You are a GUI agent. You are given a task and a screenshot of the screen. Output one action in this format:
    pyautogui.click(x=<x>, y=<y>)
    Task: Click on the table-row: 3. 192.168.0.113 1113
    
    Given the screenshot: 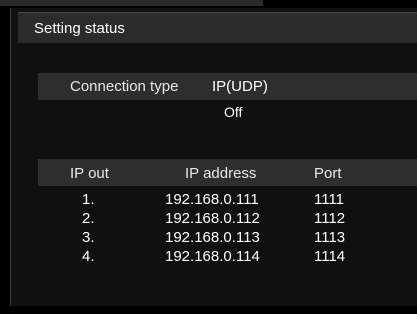 What is the action you would take?
    pyautogui.click(x=227, y=238)
    